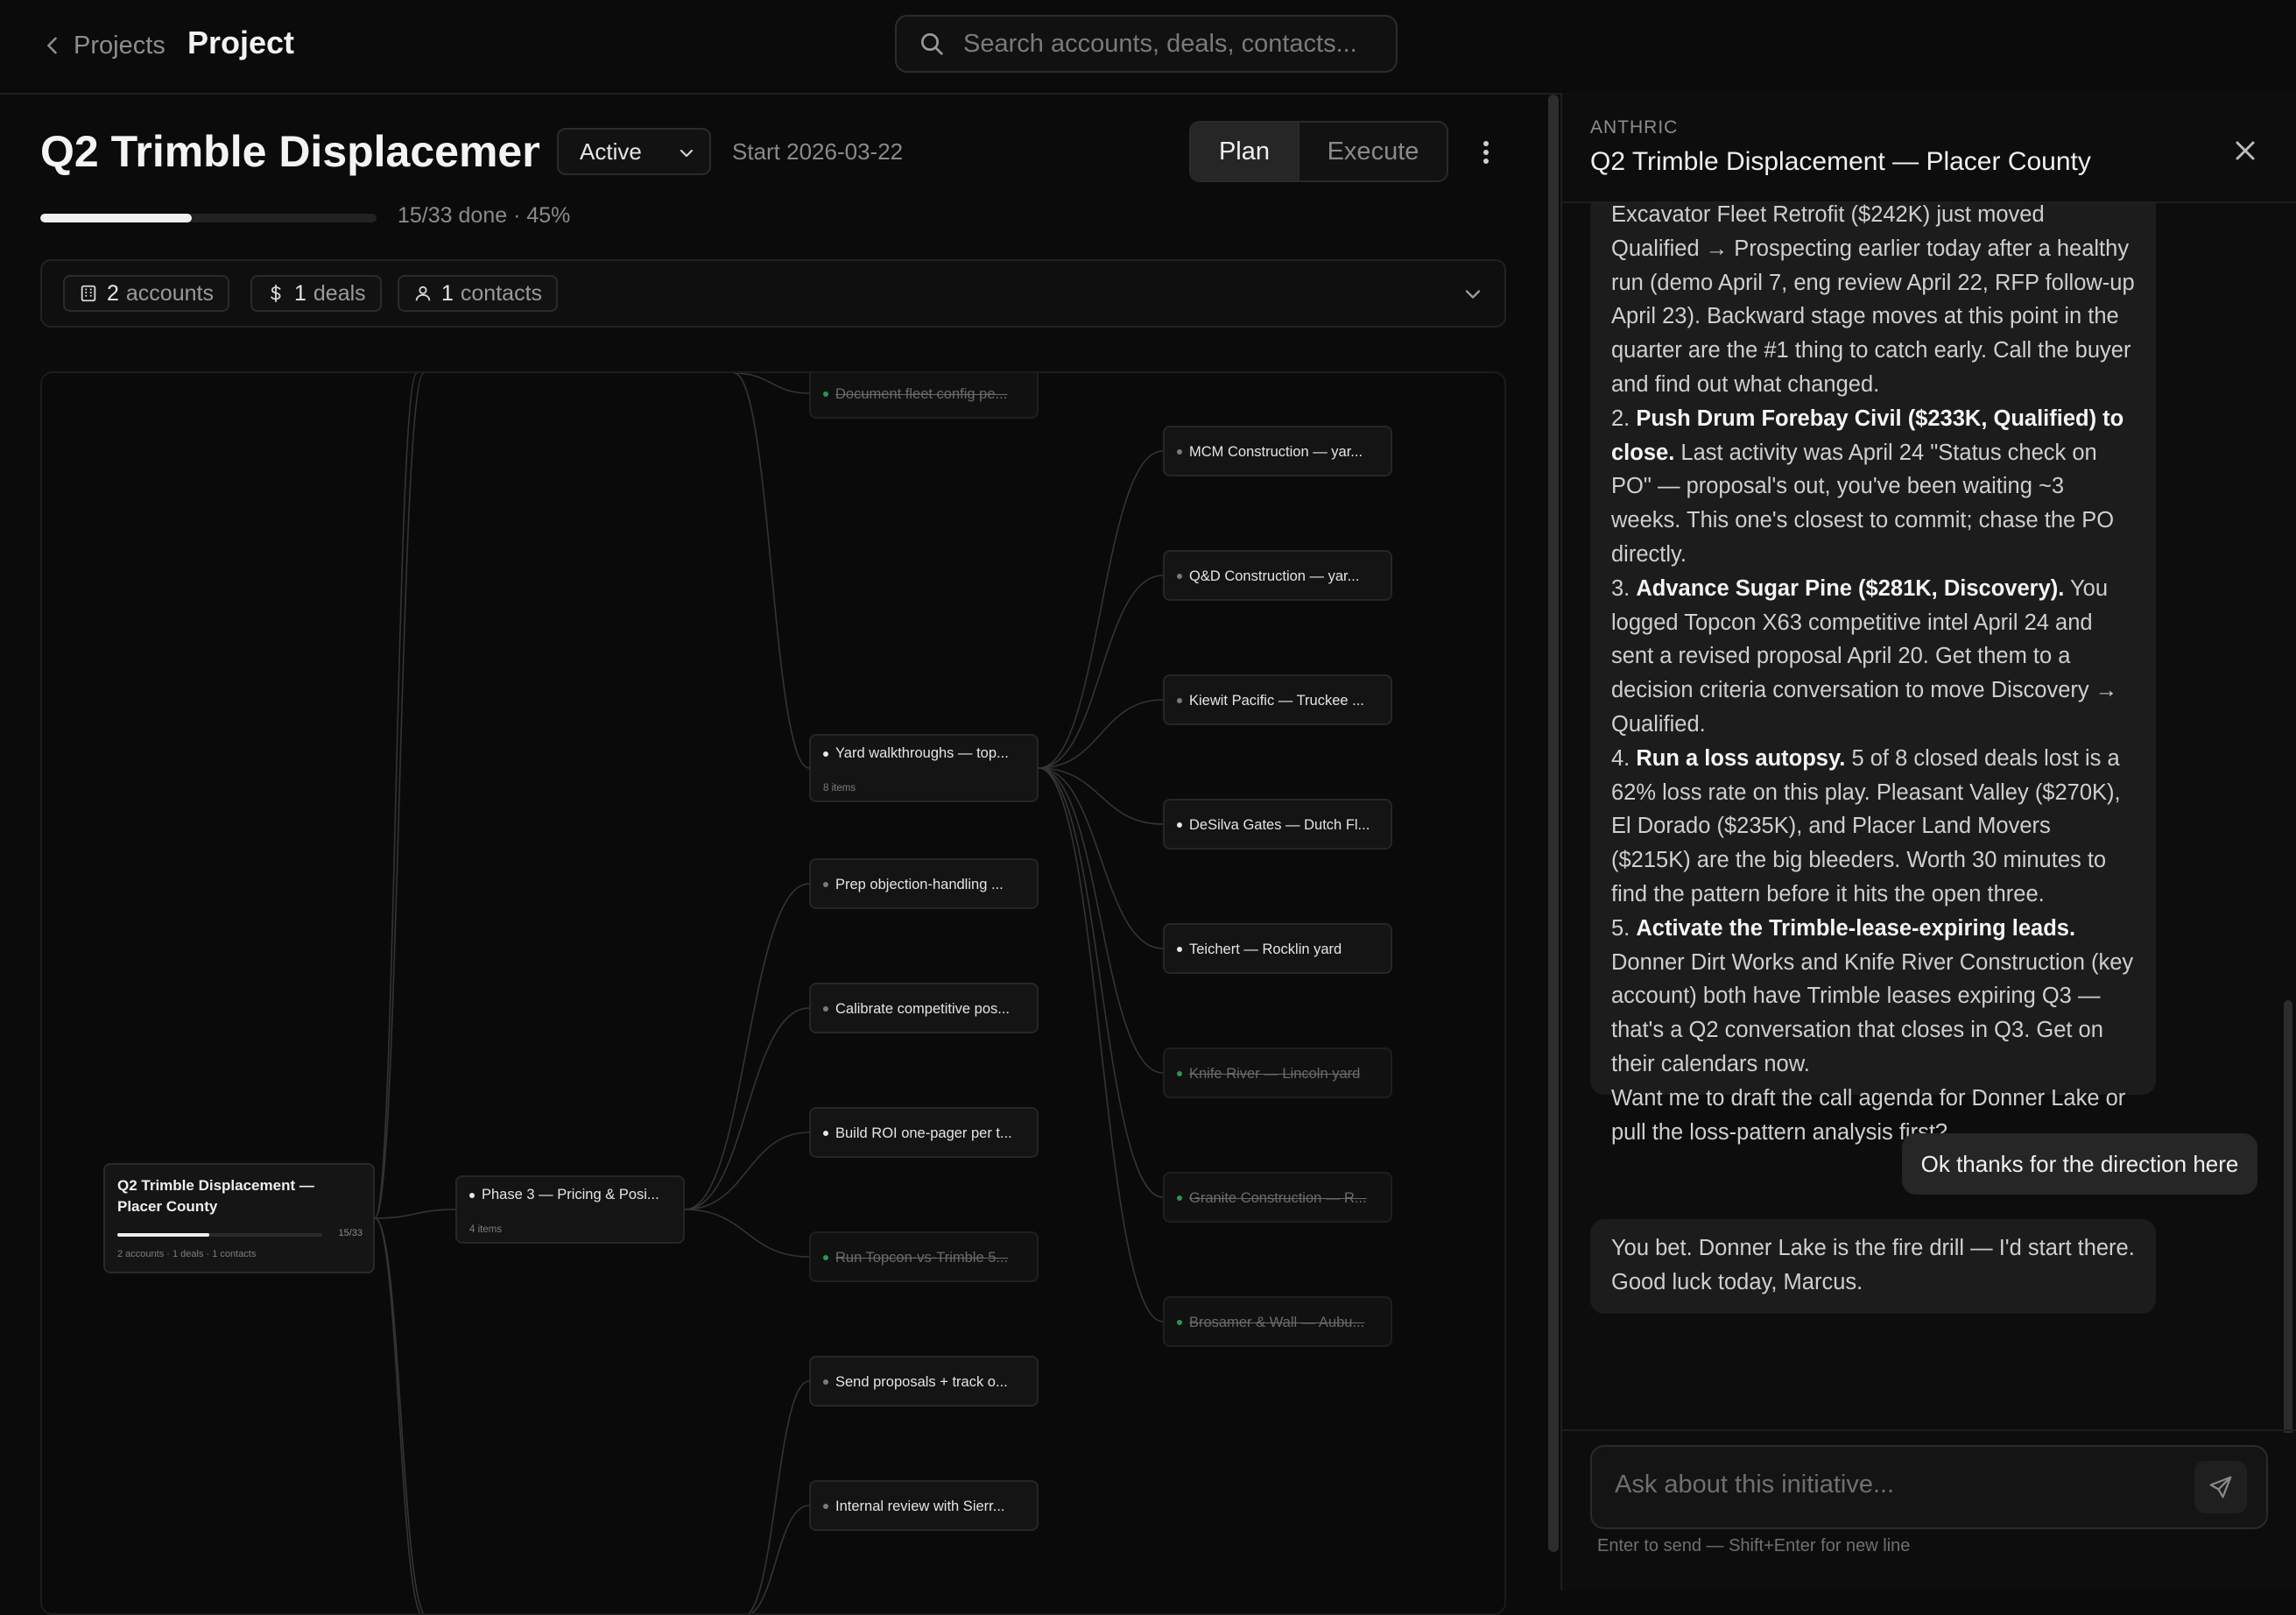 This screenshot has height=1615, width=2296. I want to click on pane-splitter, so click(1554, 842).